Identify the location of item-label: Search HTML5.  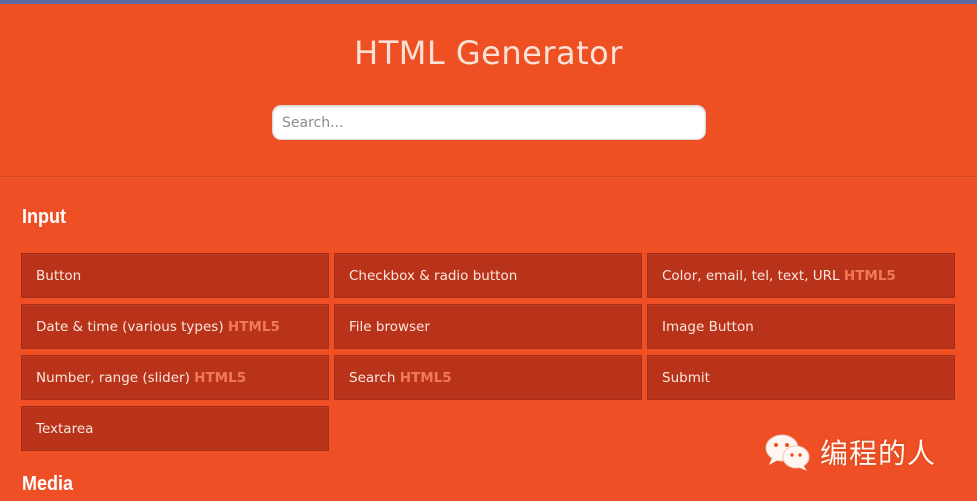
(400, 378).